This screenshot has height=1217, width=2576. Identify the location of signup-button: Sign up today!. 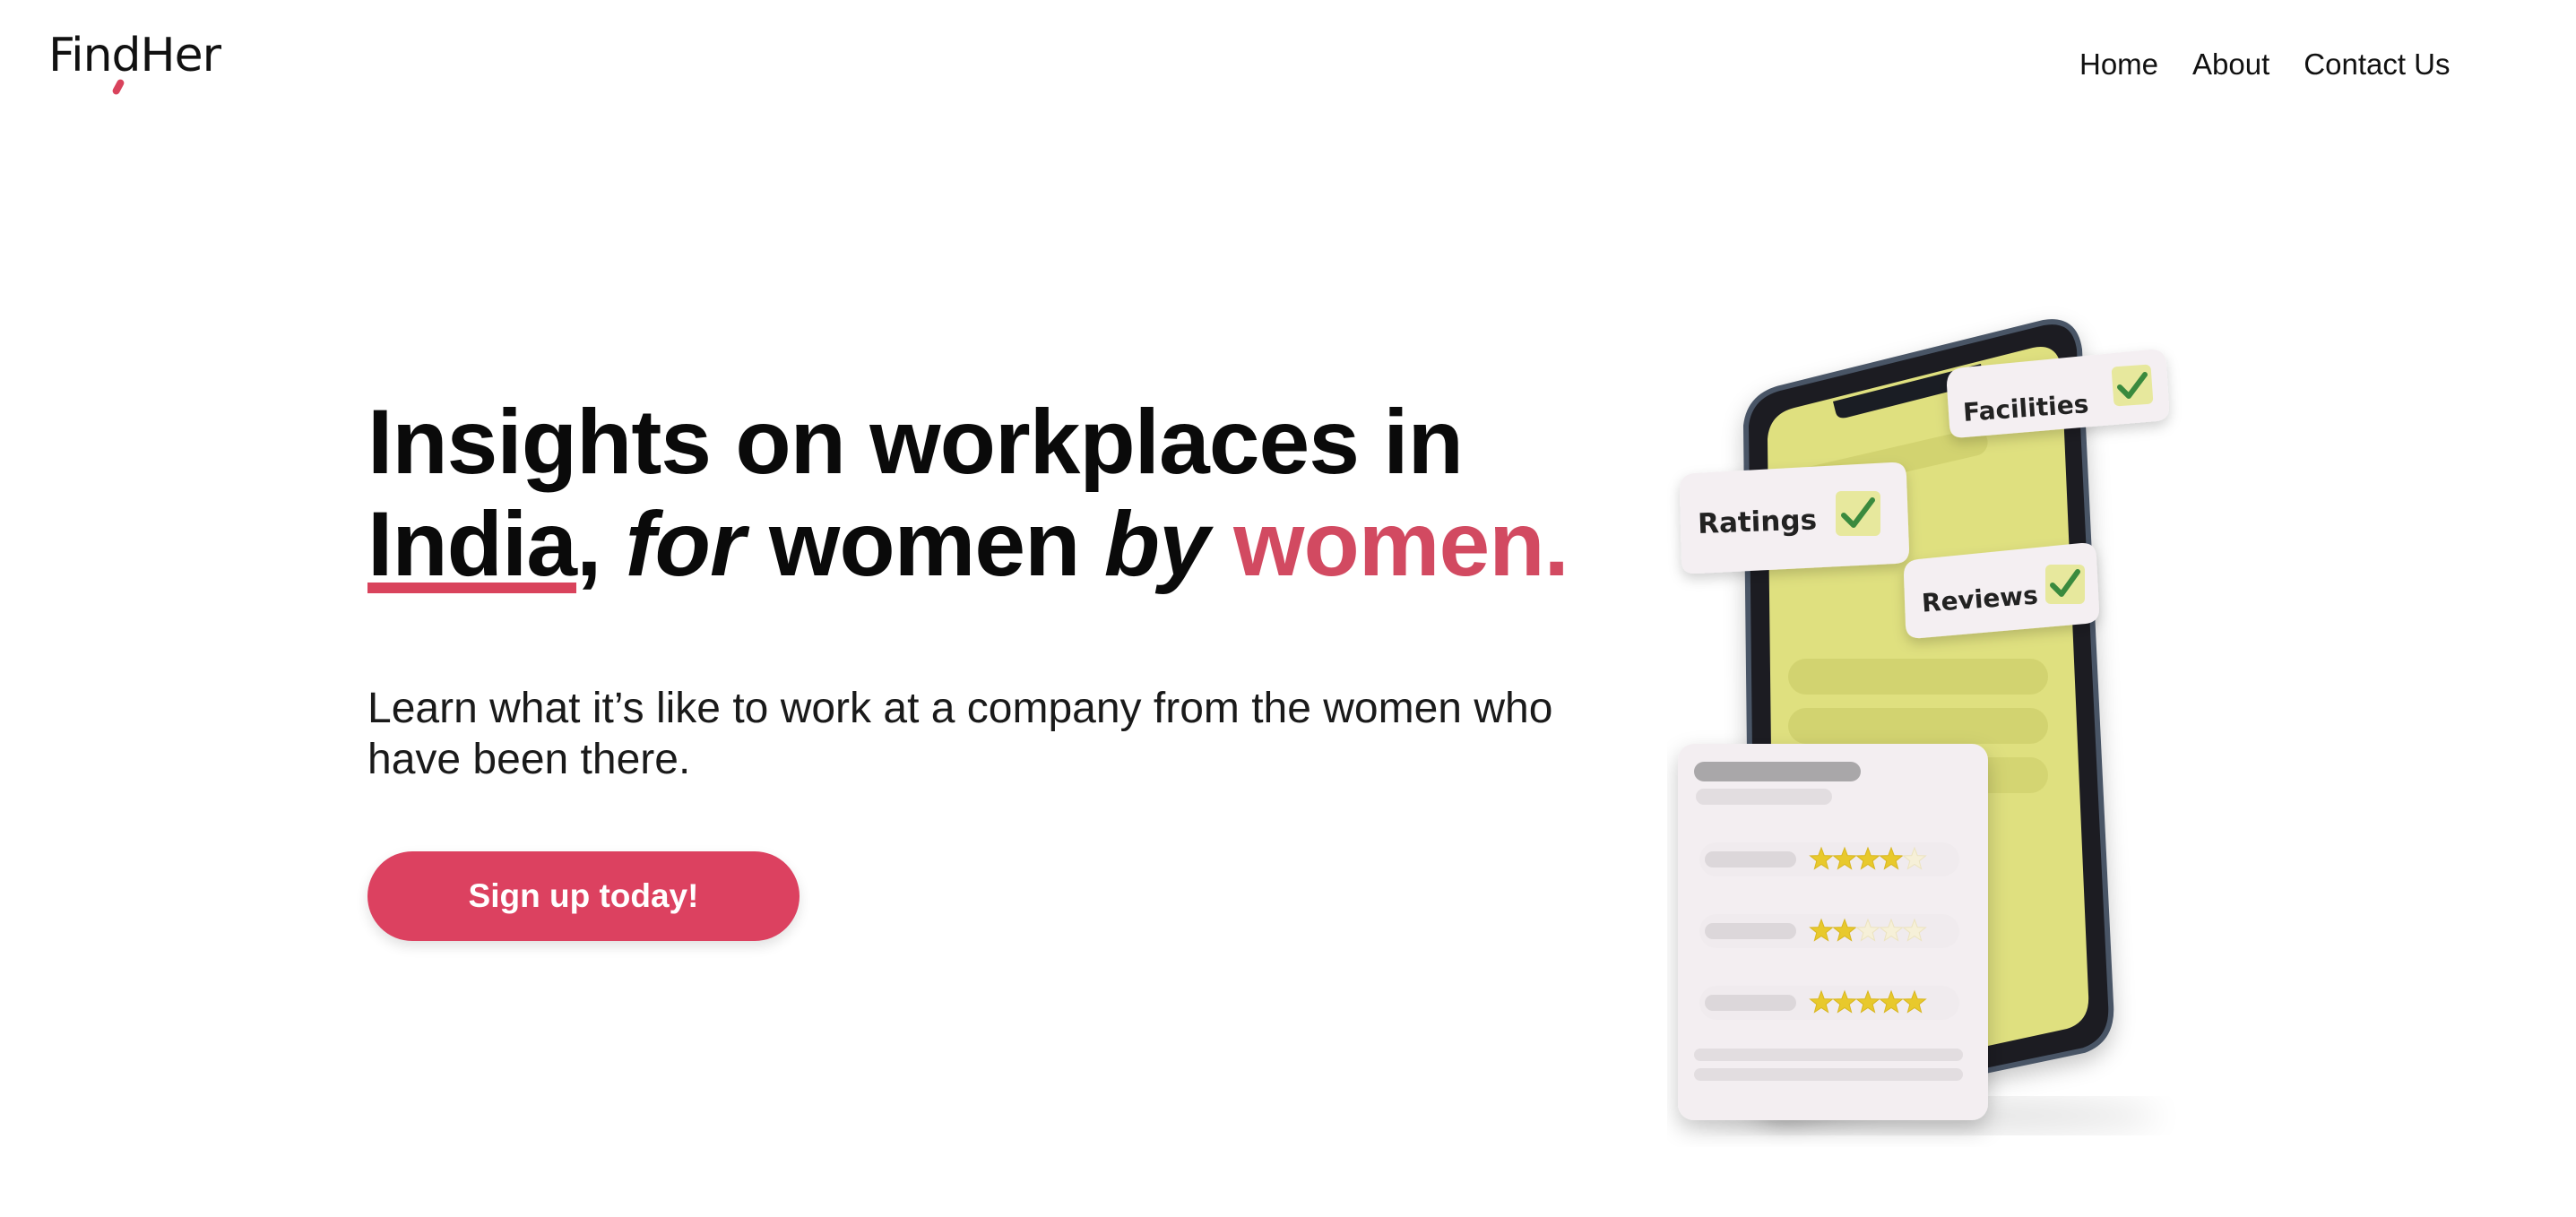
(583, 896).